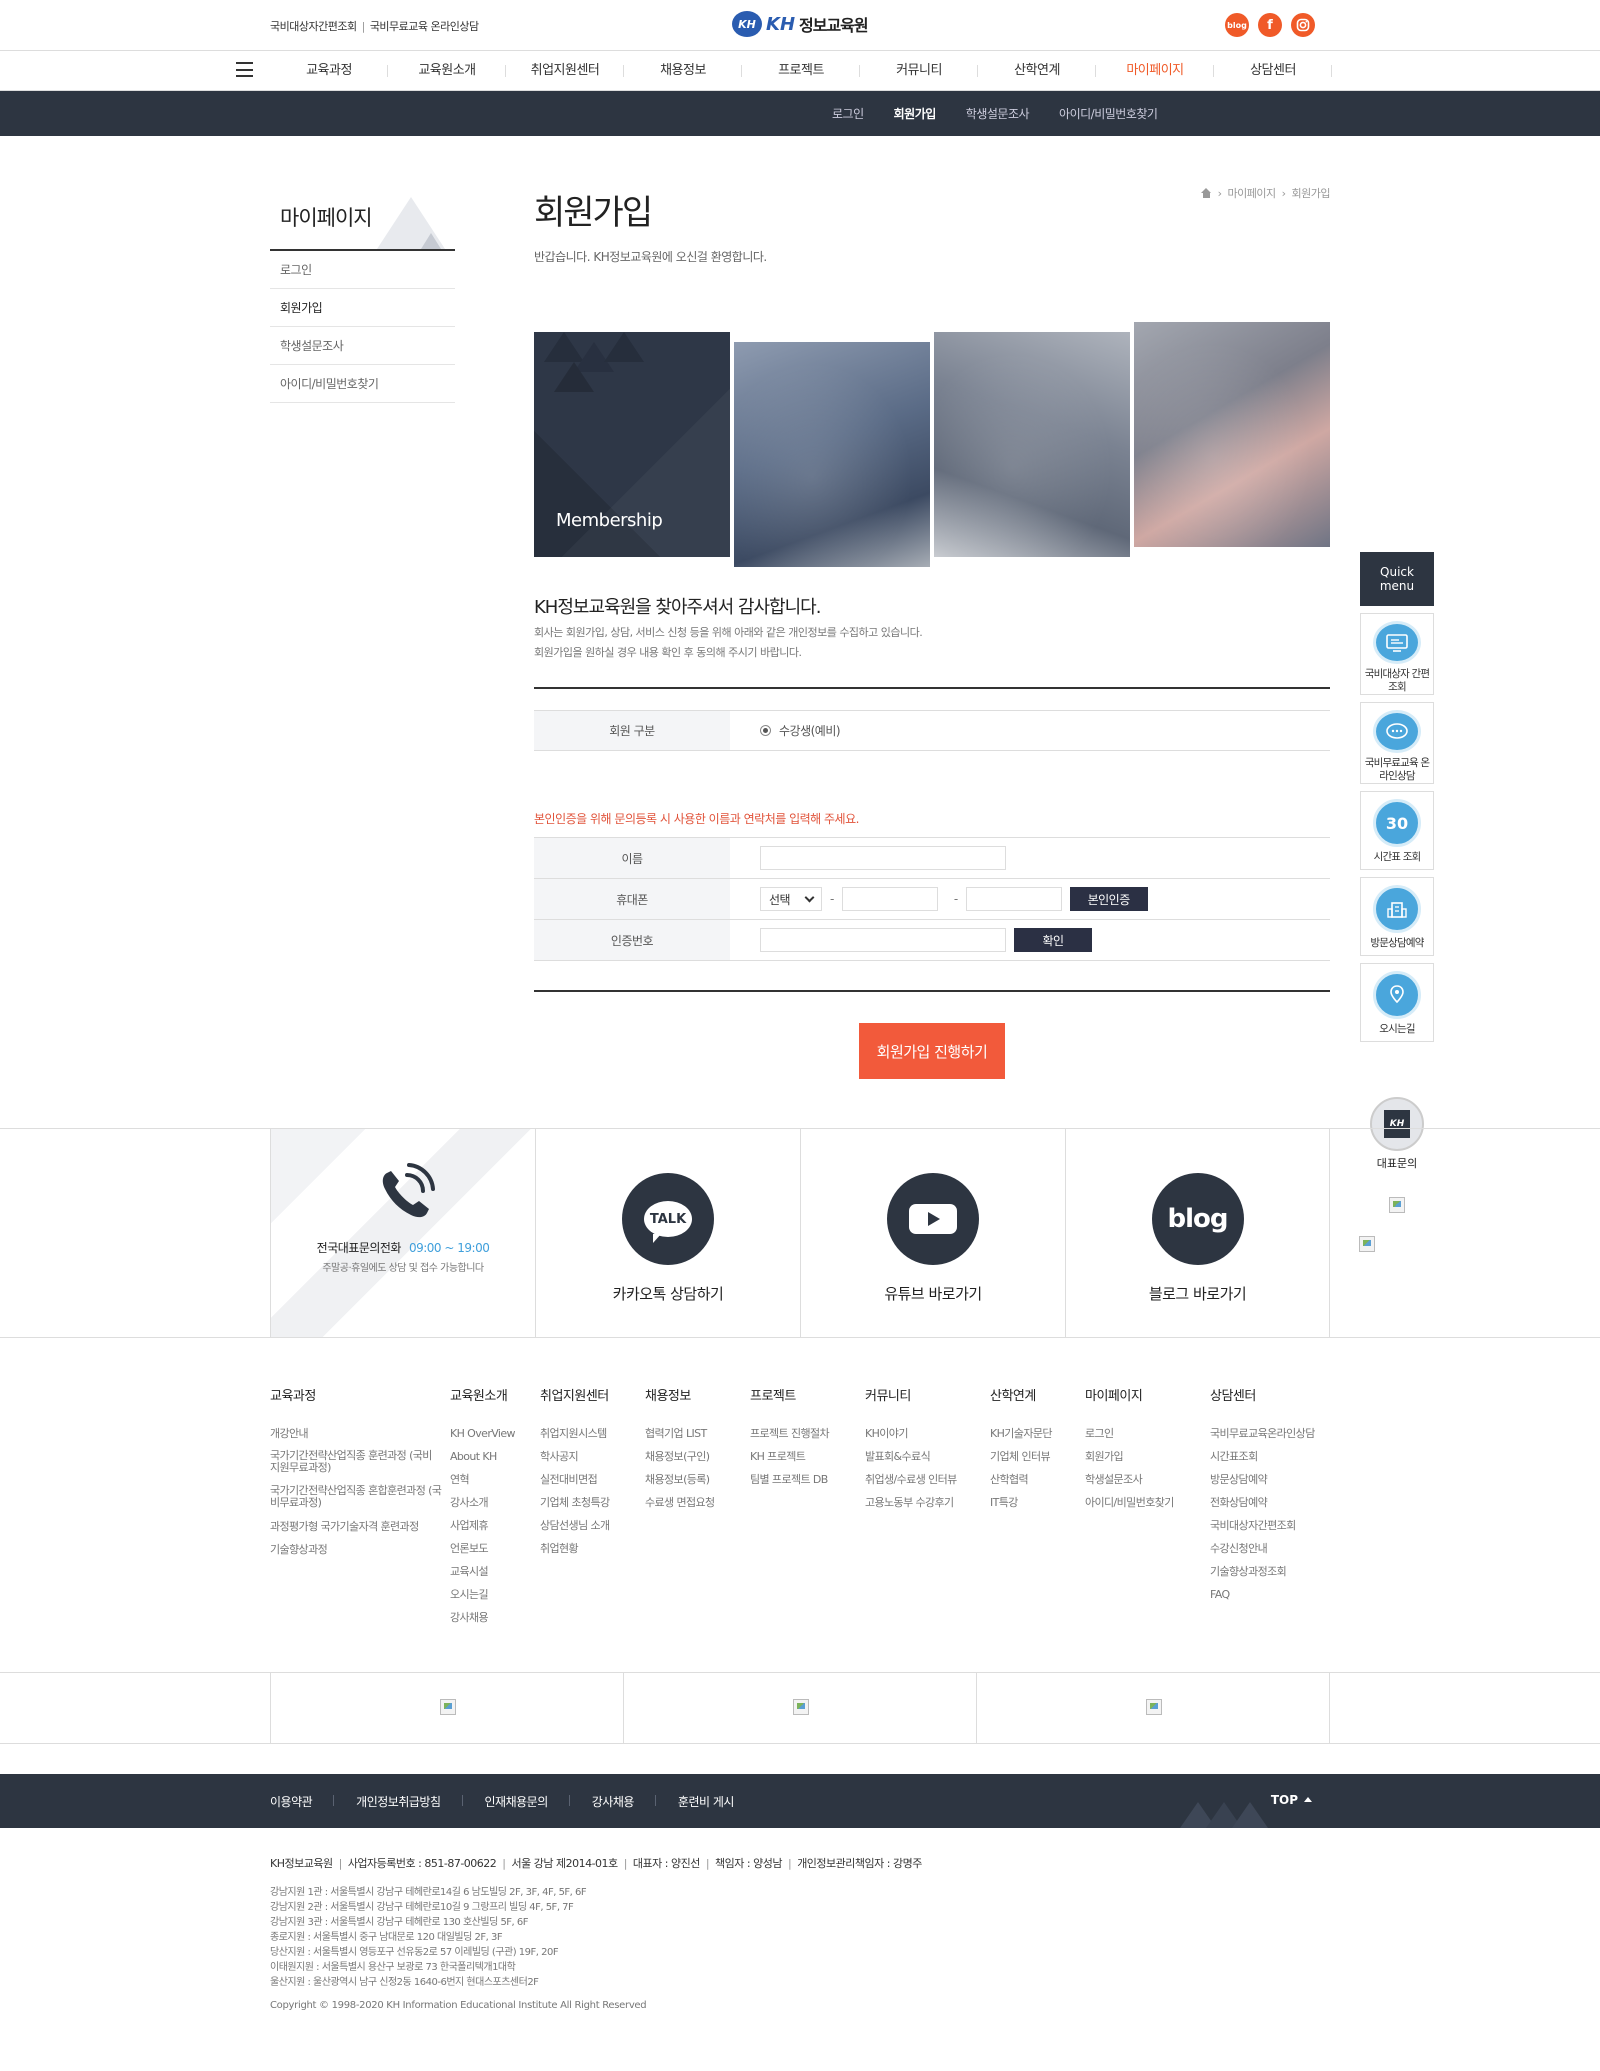 This screenshot has width=1600, height=2071. I want to click on sitemap-link: 협력기업 LIST, so click(680, 1433).